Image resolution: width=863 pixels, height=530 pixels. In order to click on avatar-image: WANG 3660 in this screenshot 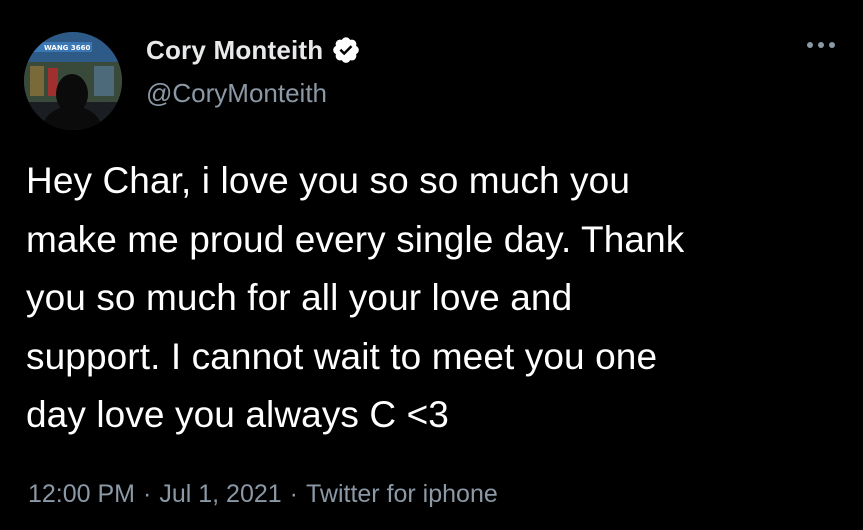, I will do `click(73, 81)`.